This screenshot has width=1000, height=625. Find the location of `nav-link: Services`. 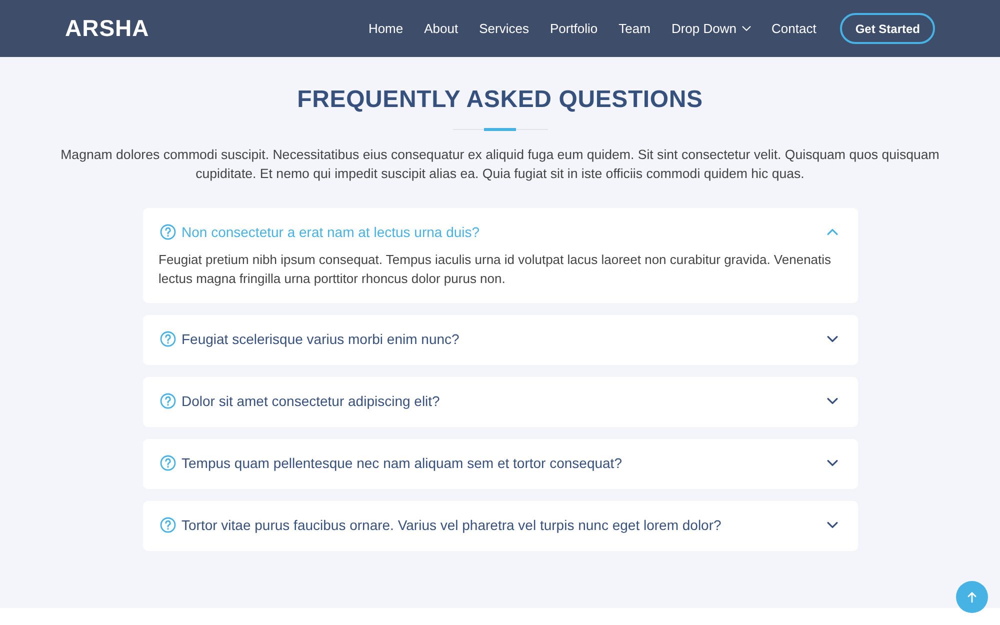

nav-link: Services is located at coordinates (504, 28).